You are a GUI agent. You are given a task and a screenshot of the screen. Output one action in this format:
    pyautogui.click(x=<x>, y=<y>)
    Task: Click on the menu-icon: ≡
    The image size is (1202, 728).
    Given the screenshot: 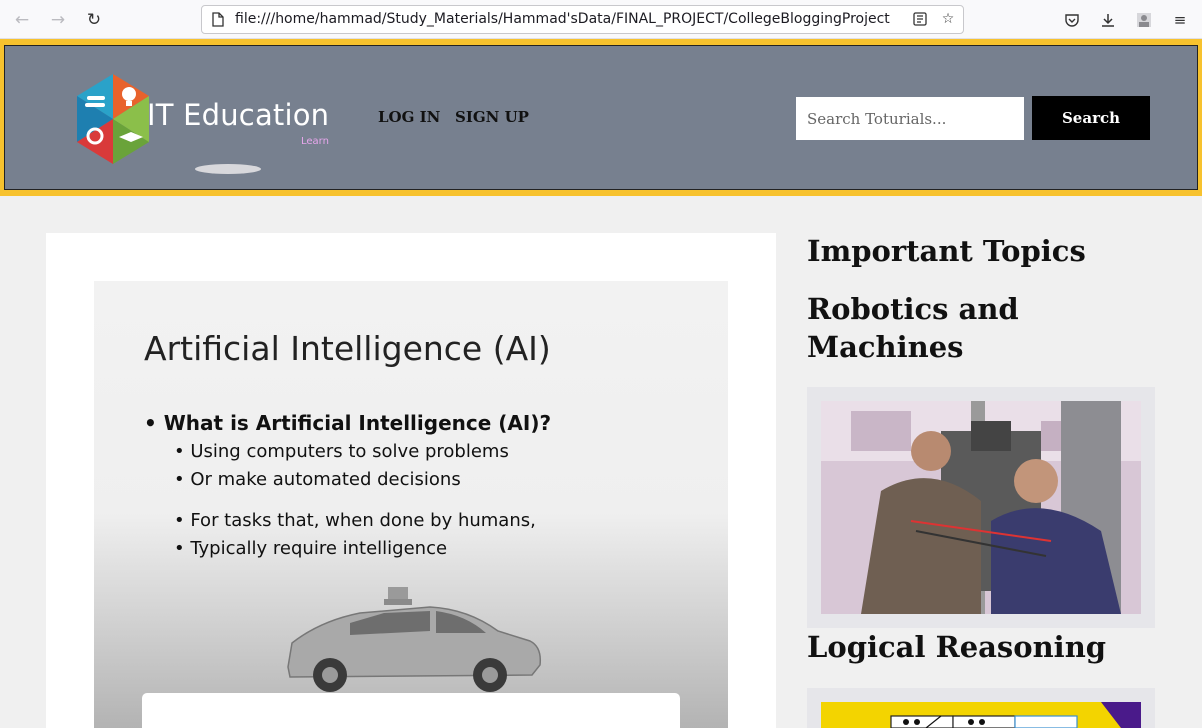 What is the action you would take?
    pyautogui.click(x=1180, y=20)
    